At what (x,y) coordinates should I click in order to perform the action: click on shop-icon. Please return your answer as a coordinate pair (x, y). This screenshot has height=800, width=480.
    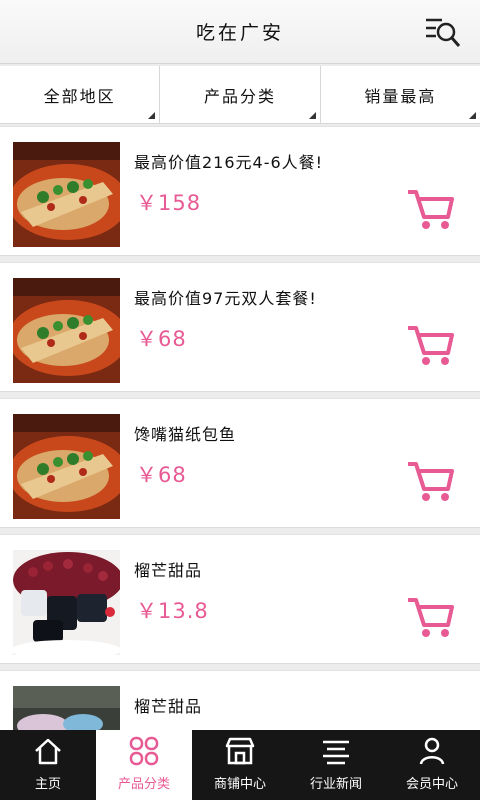
    Looking at the image, I should click on (240, 751).